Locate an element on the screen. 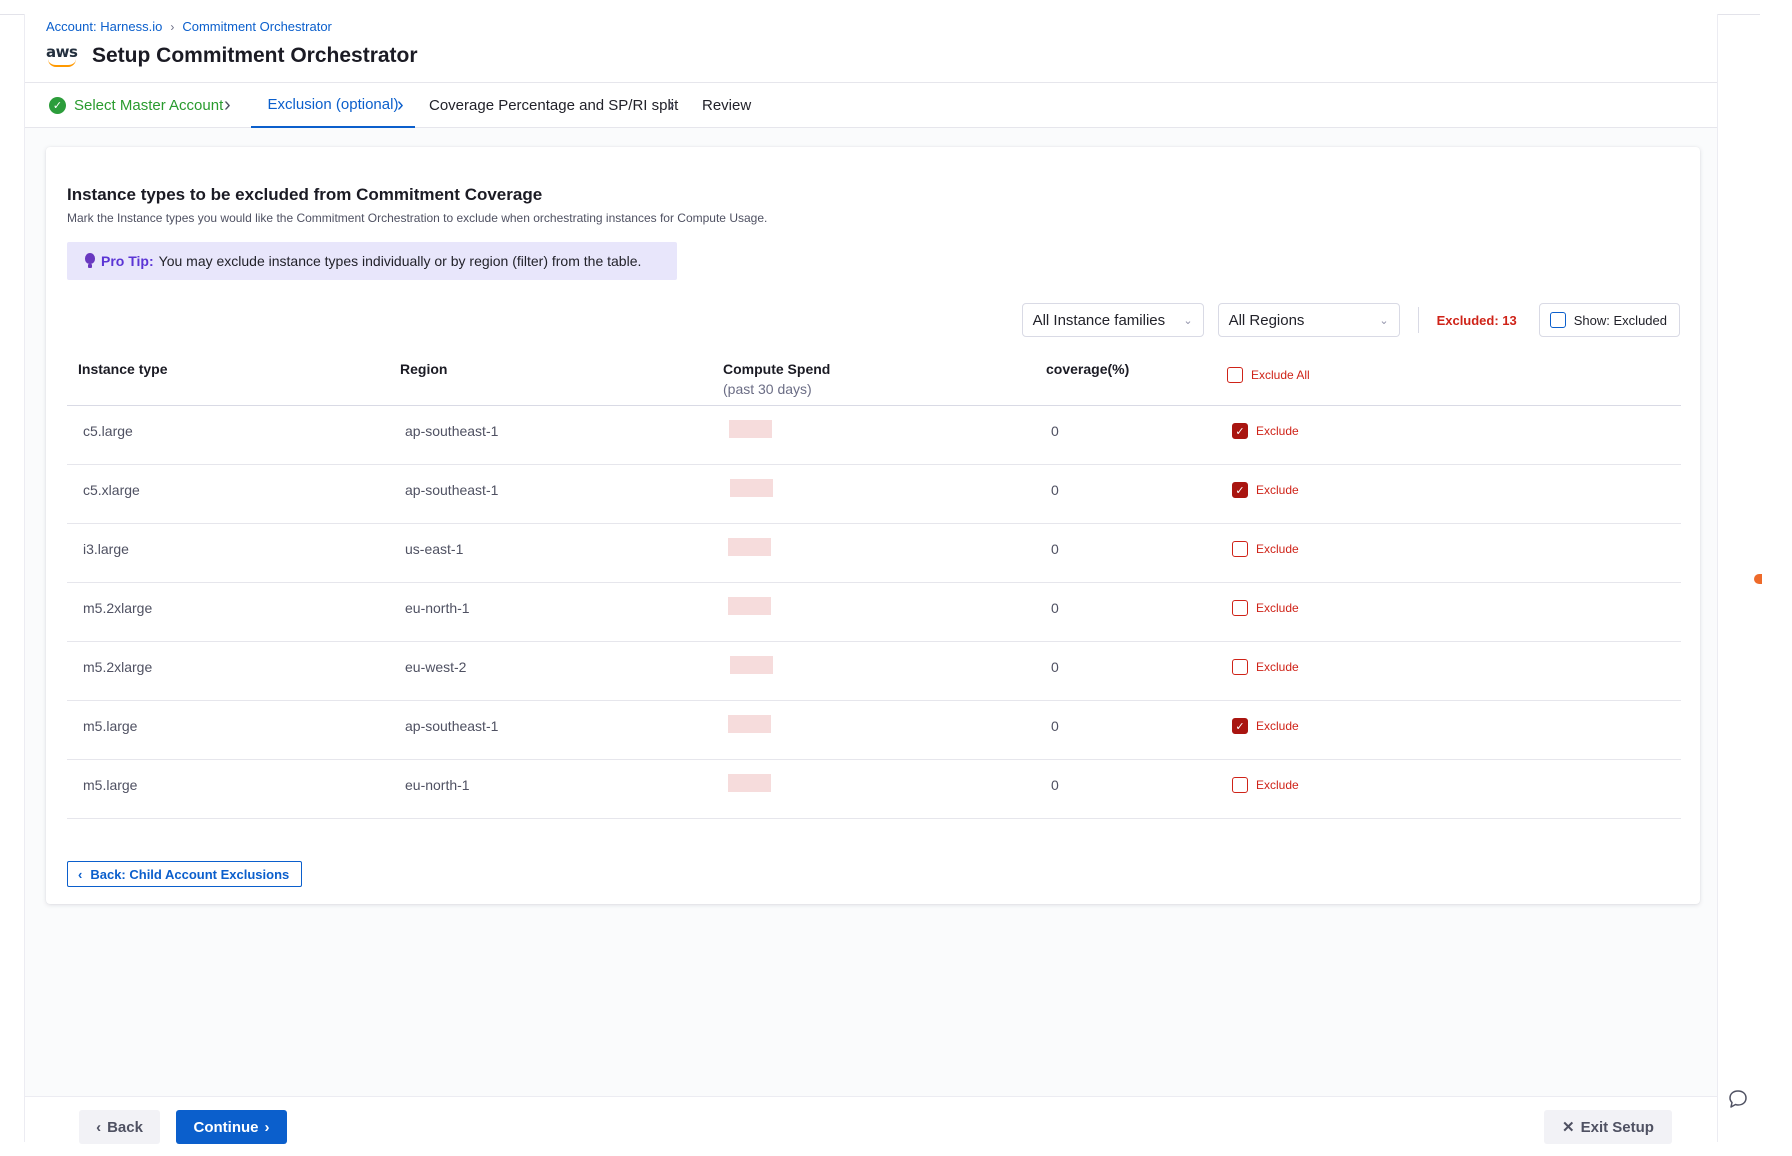 The height and width of the screenshot is (1156, 1792). step-exclusion: Exclusion (optional) is located at coordinates (333, 105).